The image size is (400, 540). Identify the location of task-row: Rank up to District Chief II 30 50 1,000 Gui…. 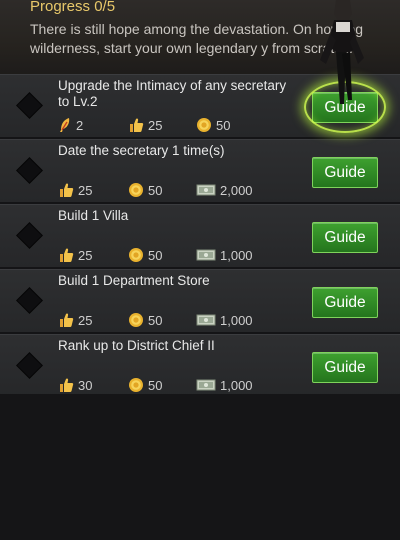
(200, 365).